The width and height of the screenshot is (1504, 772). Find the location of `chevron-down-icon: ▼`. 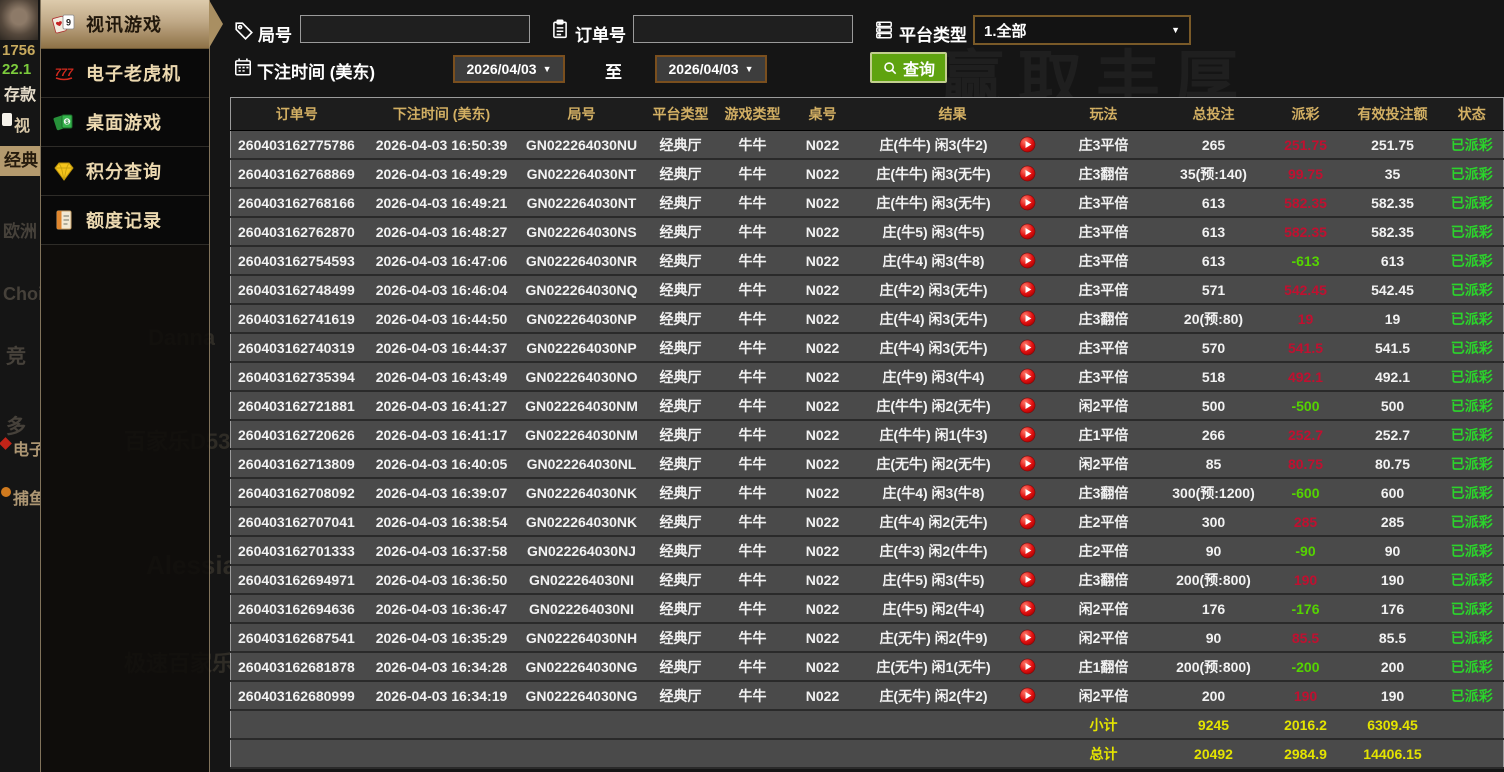

chevron-down-icon: ▼ is located at coordinates (749, 69).